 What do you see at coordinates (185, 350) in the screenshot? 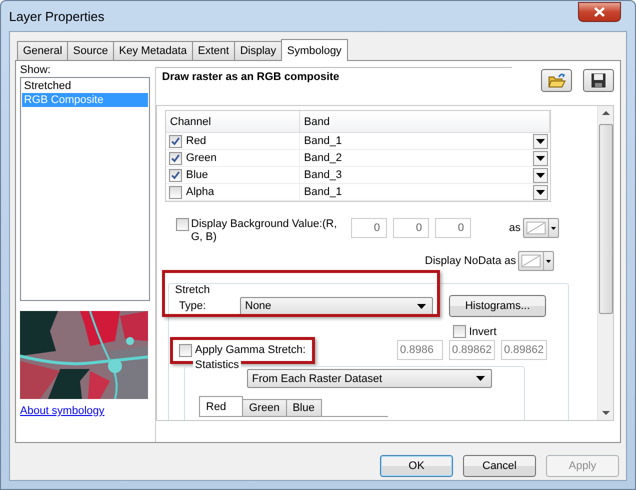
I see `gamma-checkbox` at bounding box center [185, 350].